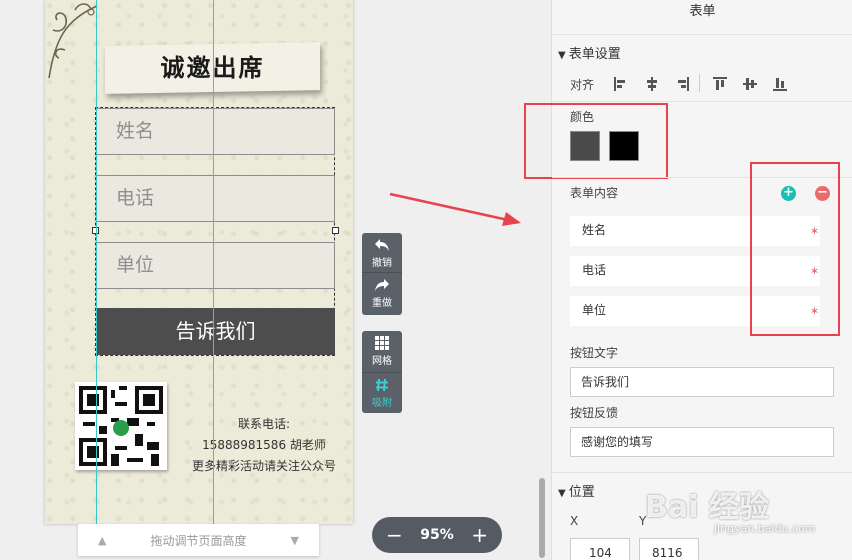 This screenshot has height=560, width=852. I want to click on grid-icon, so click(382, 343).